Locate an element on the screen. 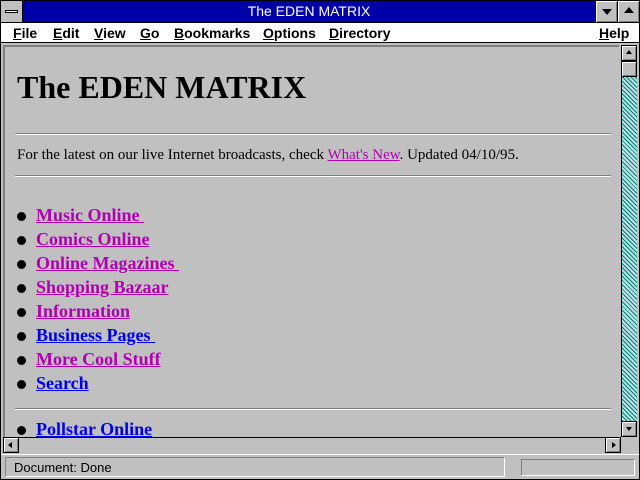 Image resolution: width=640 pixels, height=480 pixels. menu-view: View is located at coordinates (110, 33).